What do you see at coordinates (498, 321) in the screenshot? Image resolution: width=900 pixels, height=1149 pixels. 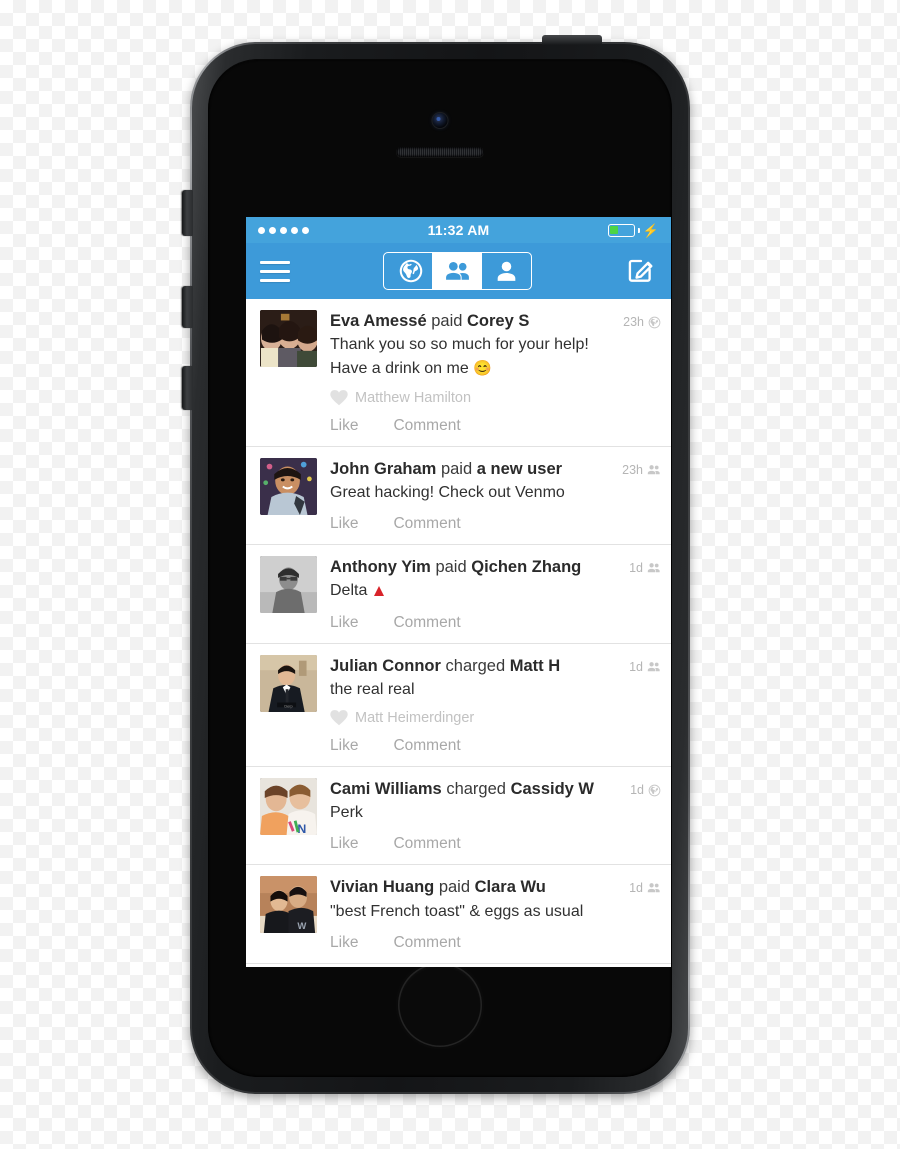 I see `target-name: Corey S` at bounding box center [498, 321].